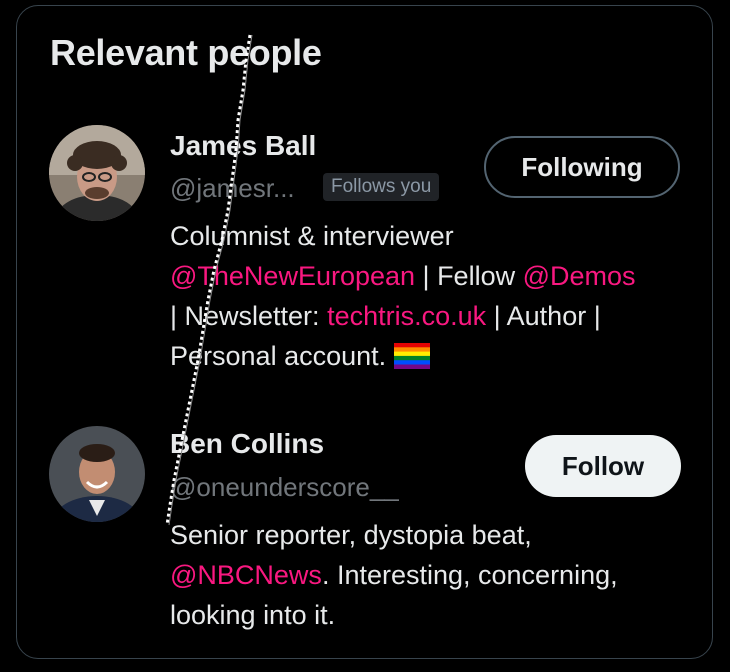 The height and width of the screenshot is (672, 730). I want to click on person-name: James Ball, so click(243, 146).